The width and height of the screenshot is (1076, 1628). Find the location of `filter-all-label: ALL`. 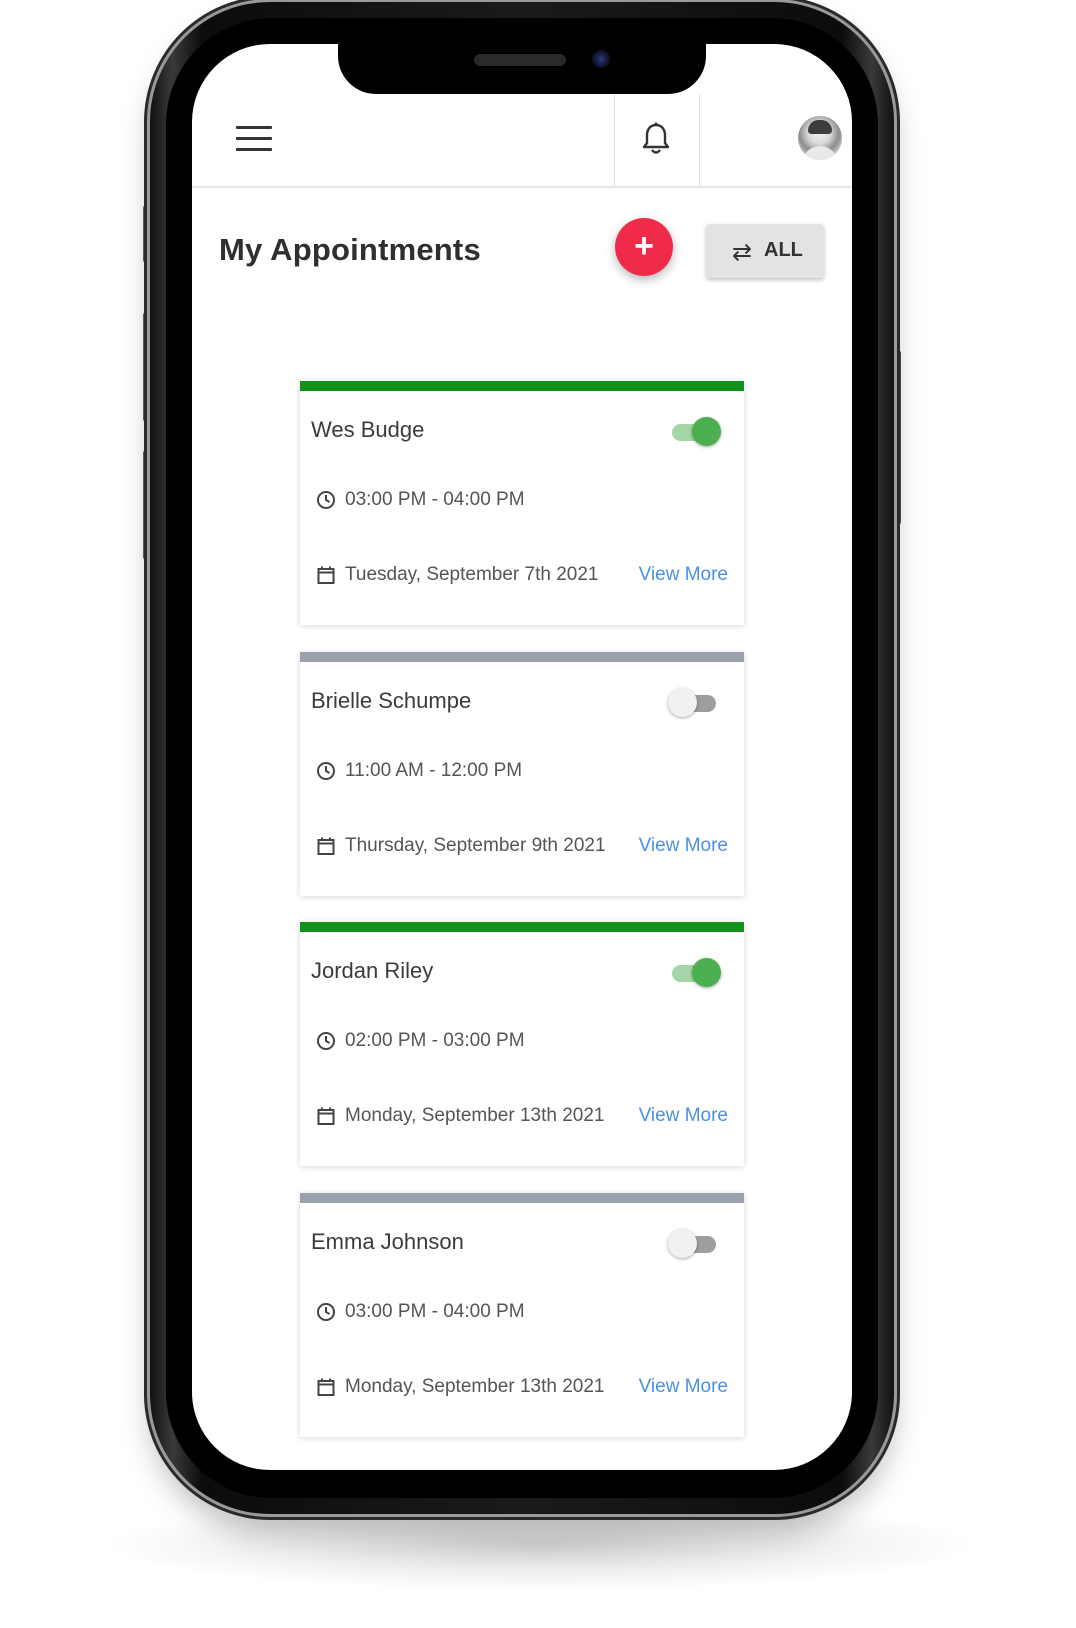

filter-all-label: ALL is located at coordinates (783, 250).